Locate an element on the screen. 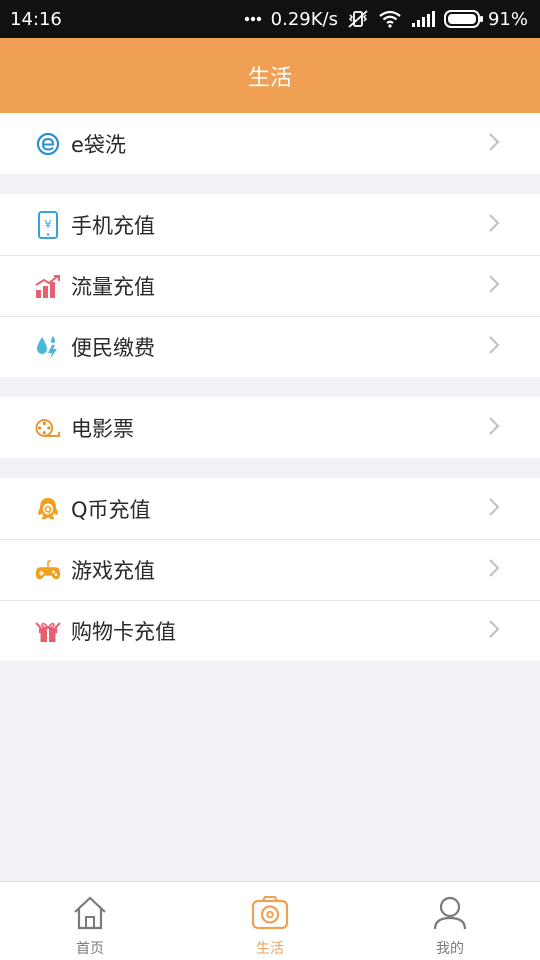  utility-payment-icon is located at coordinates (48, 347).